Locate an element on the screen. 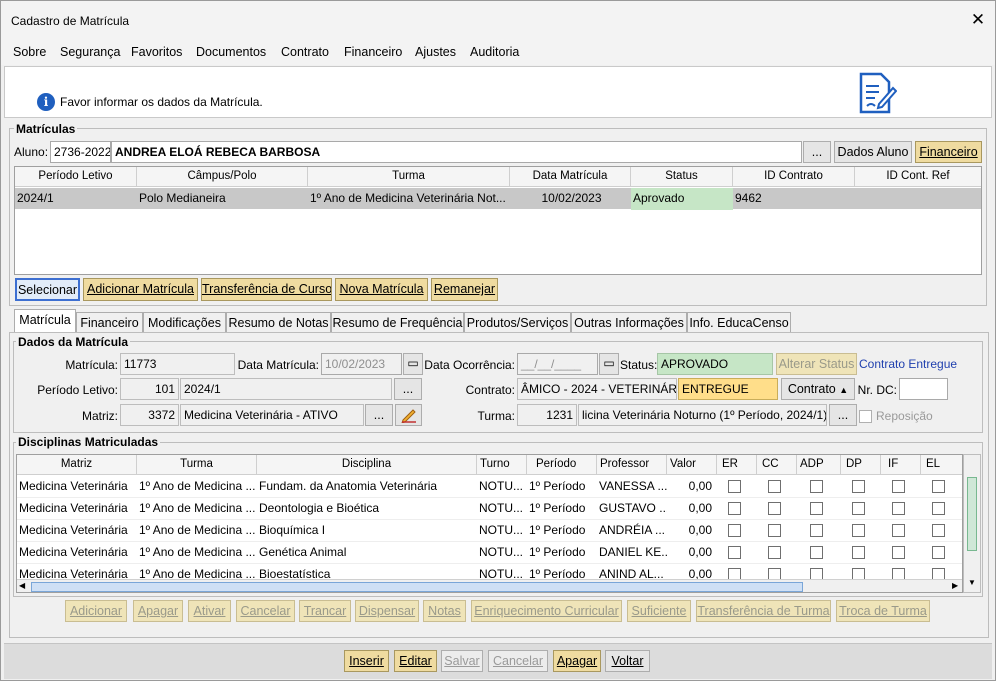  dados-aluno-button: Dados Aluno is located at coordinates (873, 152).